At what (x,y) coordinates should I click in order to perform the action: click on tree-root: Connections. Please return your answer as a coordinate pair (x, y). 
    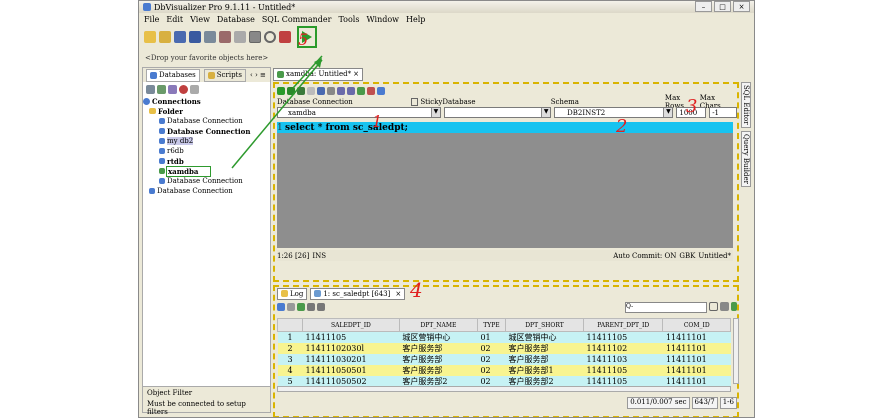
    Looking at the image, I should click on (206, 101).